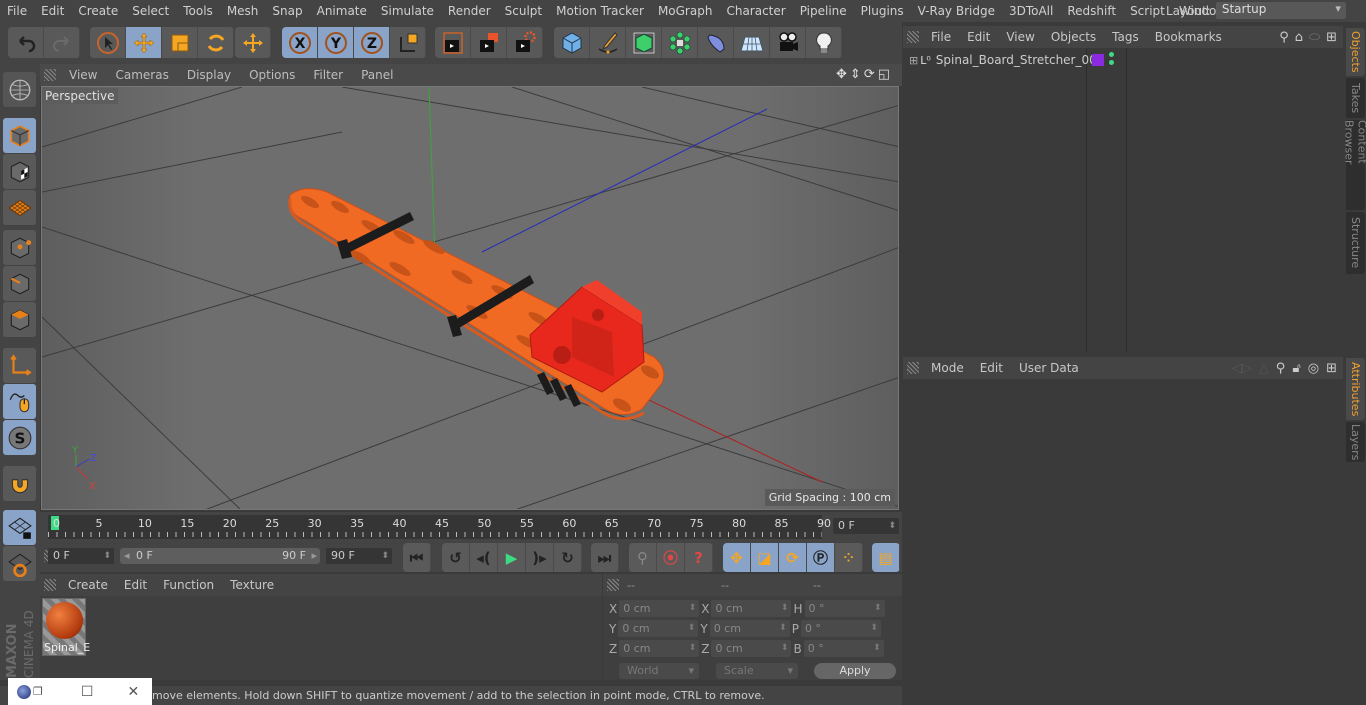 The image size is (1366, 705). I want to click on visibility-icon: ⬭, so click(1314, 37).